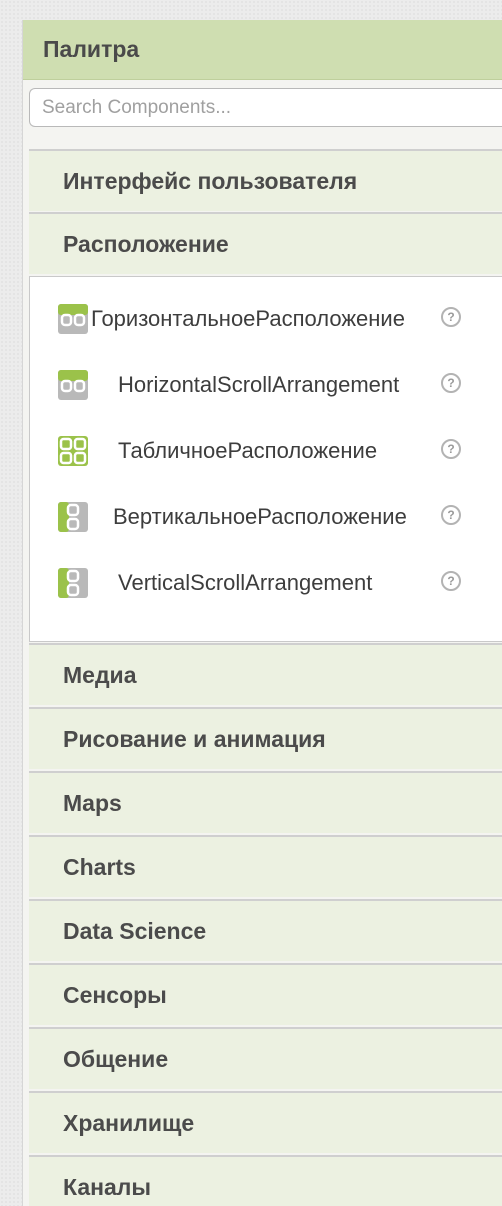 This screenshot has width=502, height=1206. What do you see at coordinates (265, 1180) in the screenshot?
I see `category-connectivity: Каналы` at bounding box center [265, 1180].